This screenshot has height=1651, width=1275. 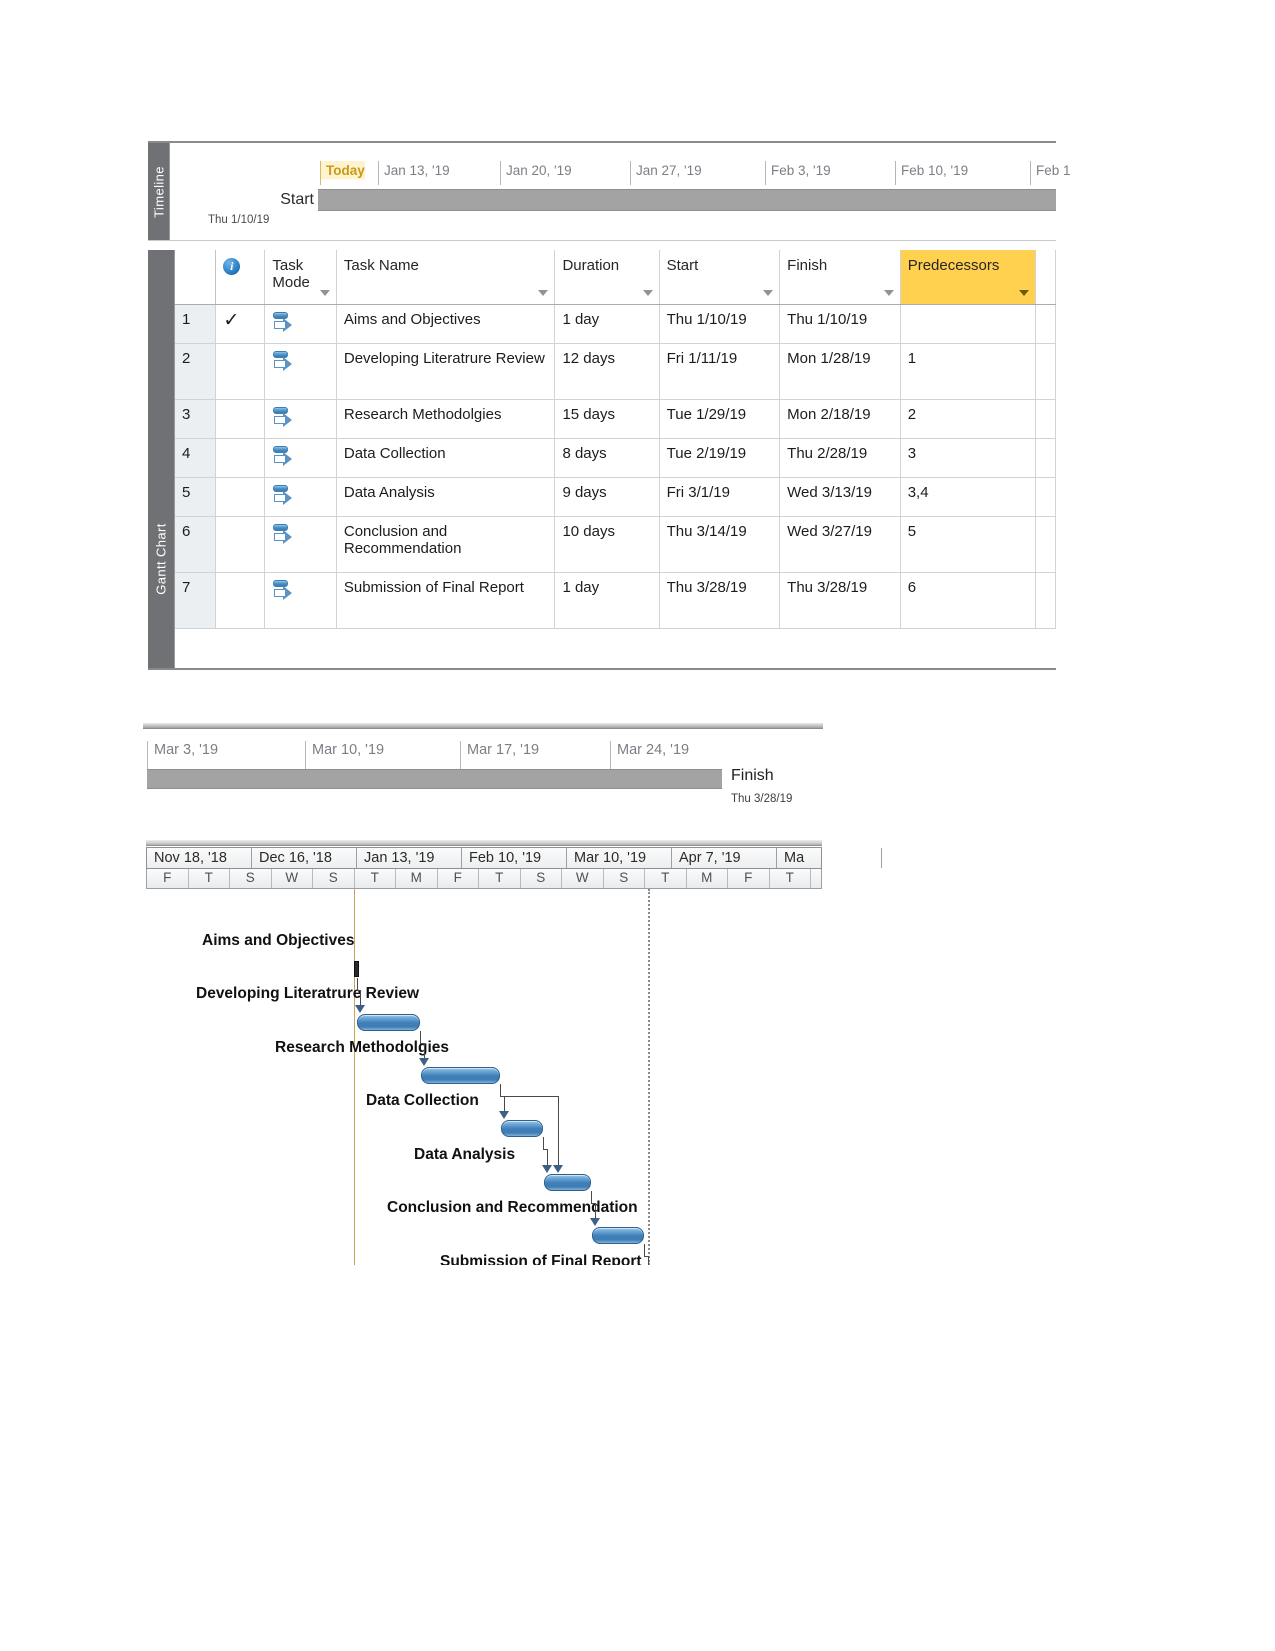 I want to click on row-predecessors-cell: 6, so click(x=968, y=600).